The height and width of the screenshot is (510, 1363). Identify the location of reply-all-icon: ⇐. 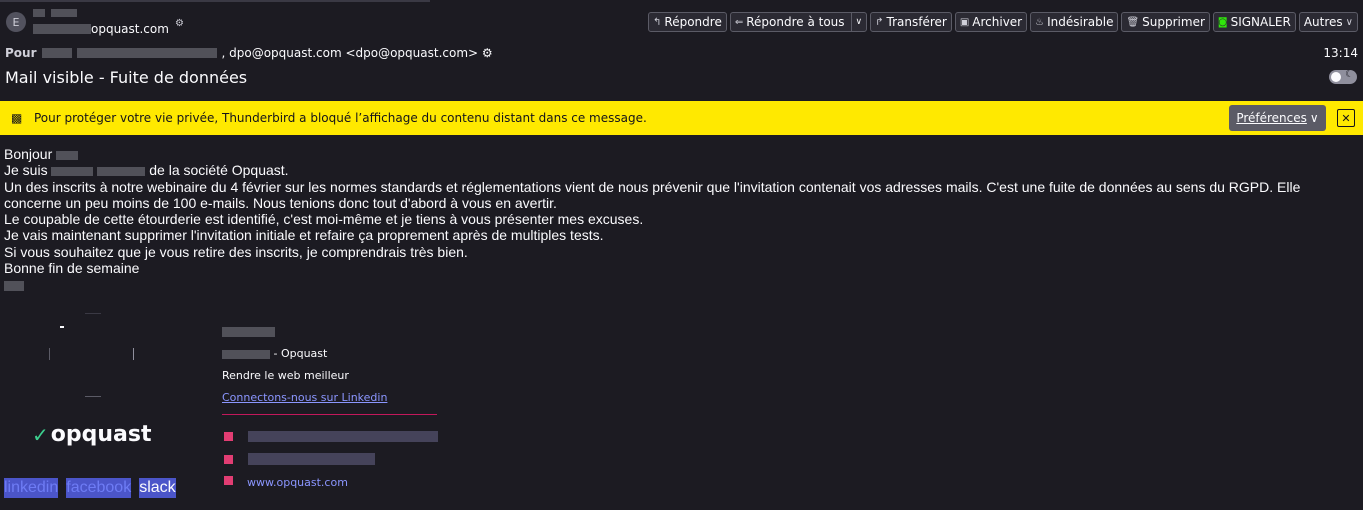
(739, 22).